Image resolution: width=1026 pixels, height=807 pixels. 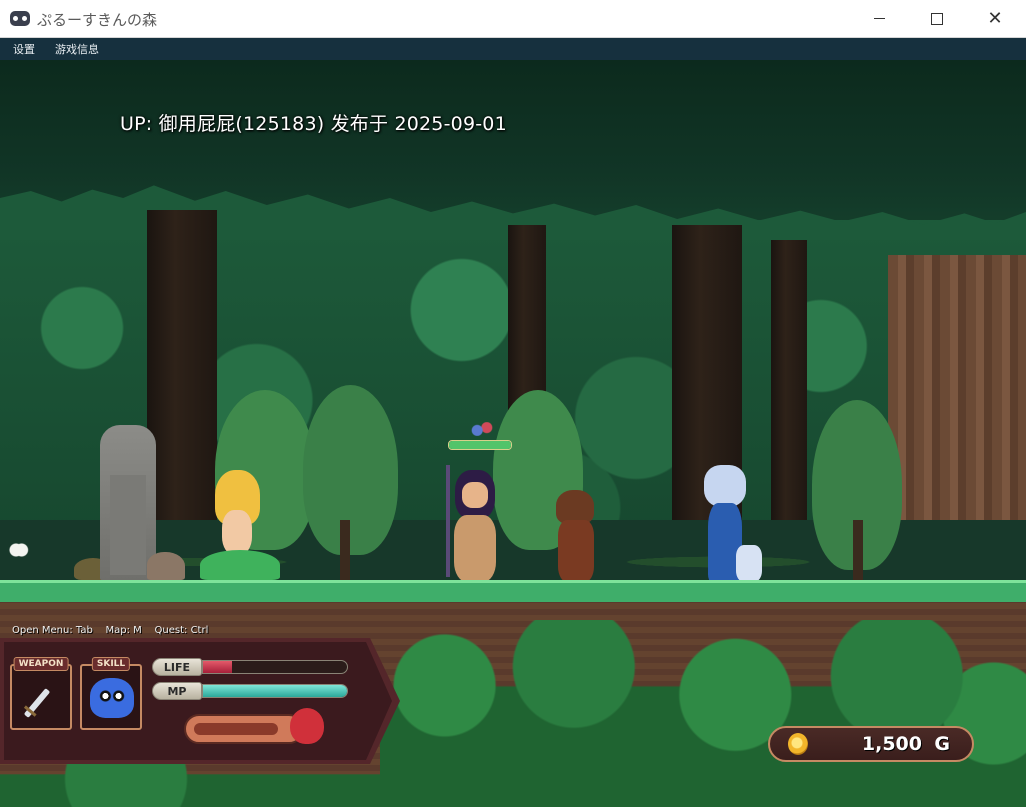 I want to click on gold-unit: G, so click(x=942, y=744).